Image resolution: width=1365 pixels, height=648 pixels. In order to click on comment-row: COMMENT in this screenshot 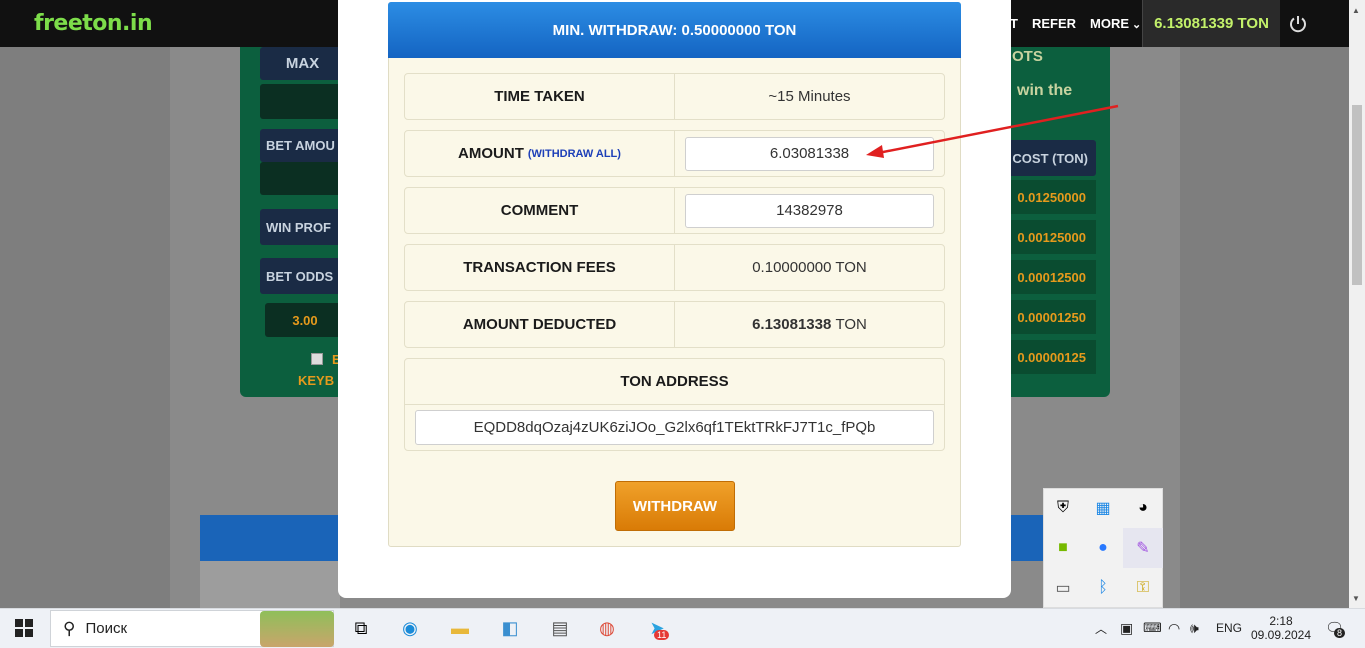, I will do `click(674, 210)`.